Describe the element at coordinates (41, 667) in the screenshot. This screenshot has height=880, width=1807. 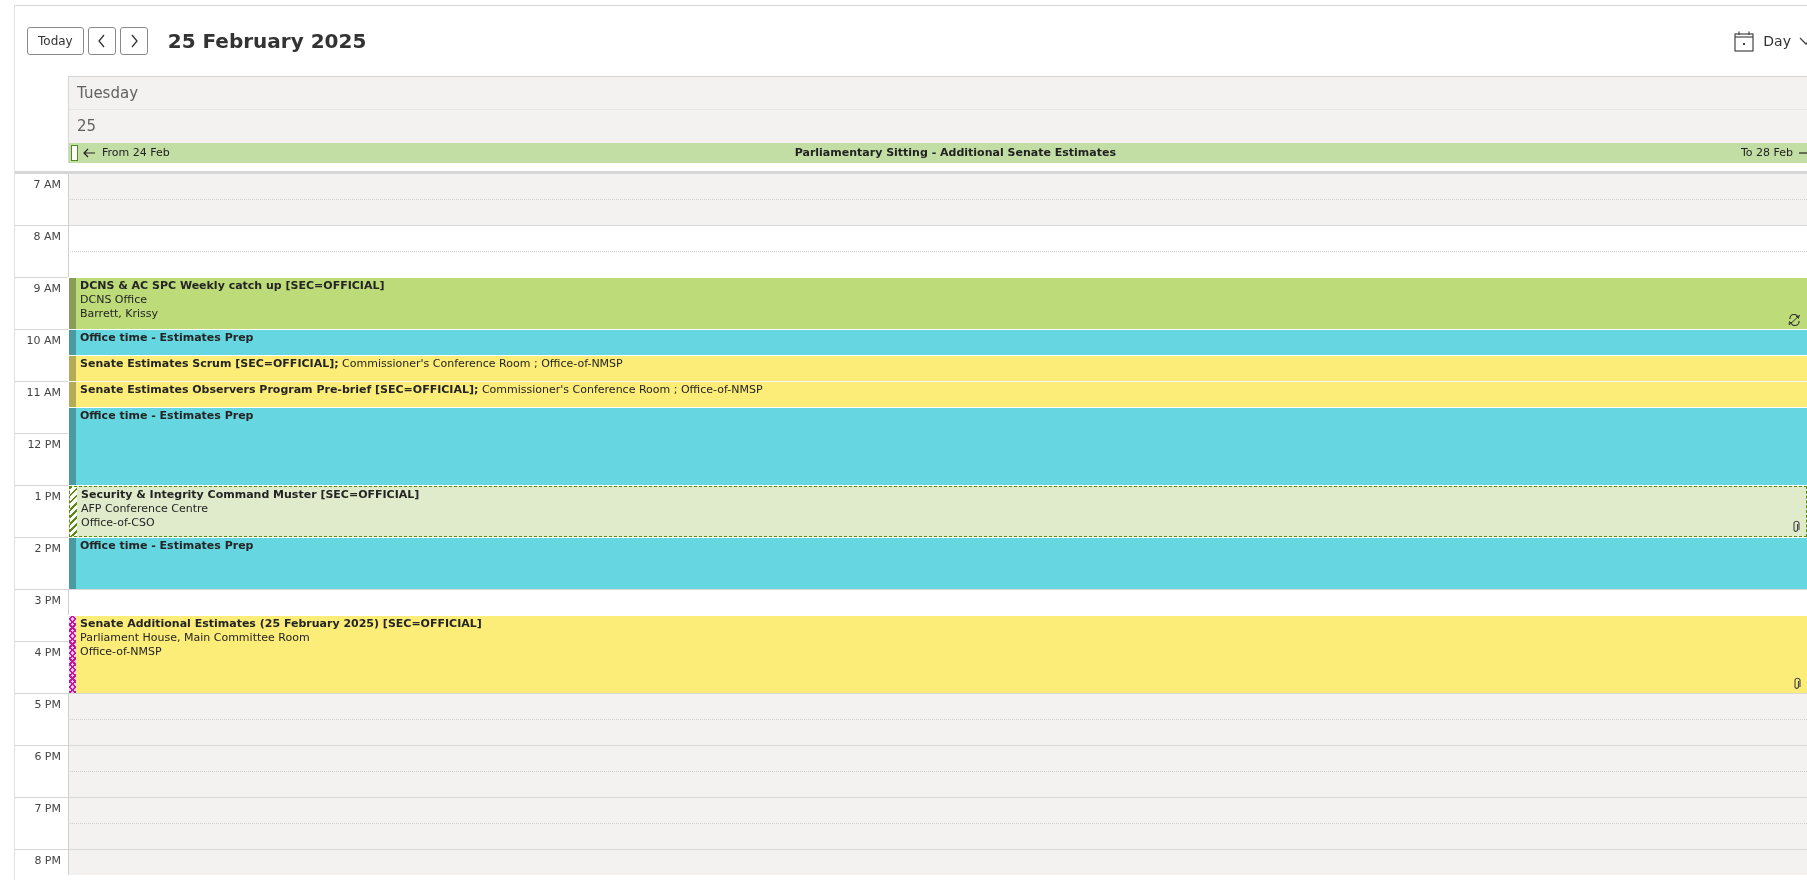
I see `hour-label: 4 PM` at that location.